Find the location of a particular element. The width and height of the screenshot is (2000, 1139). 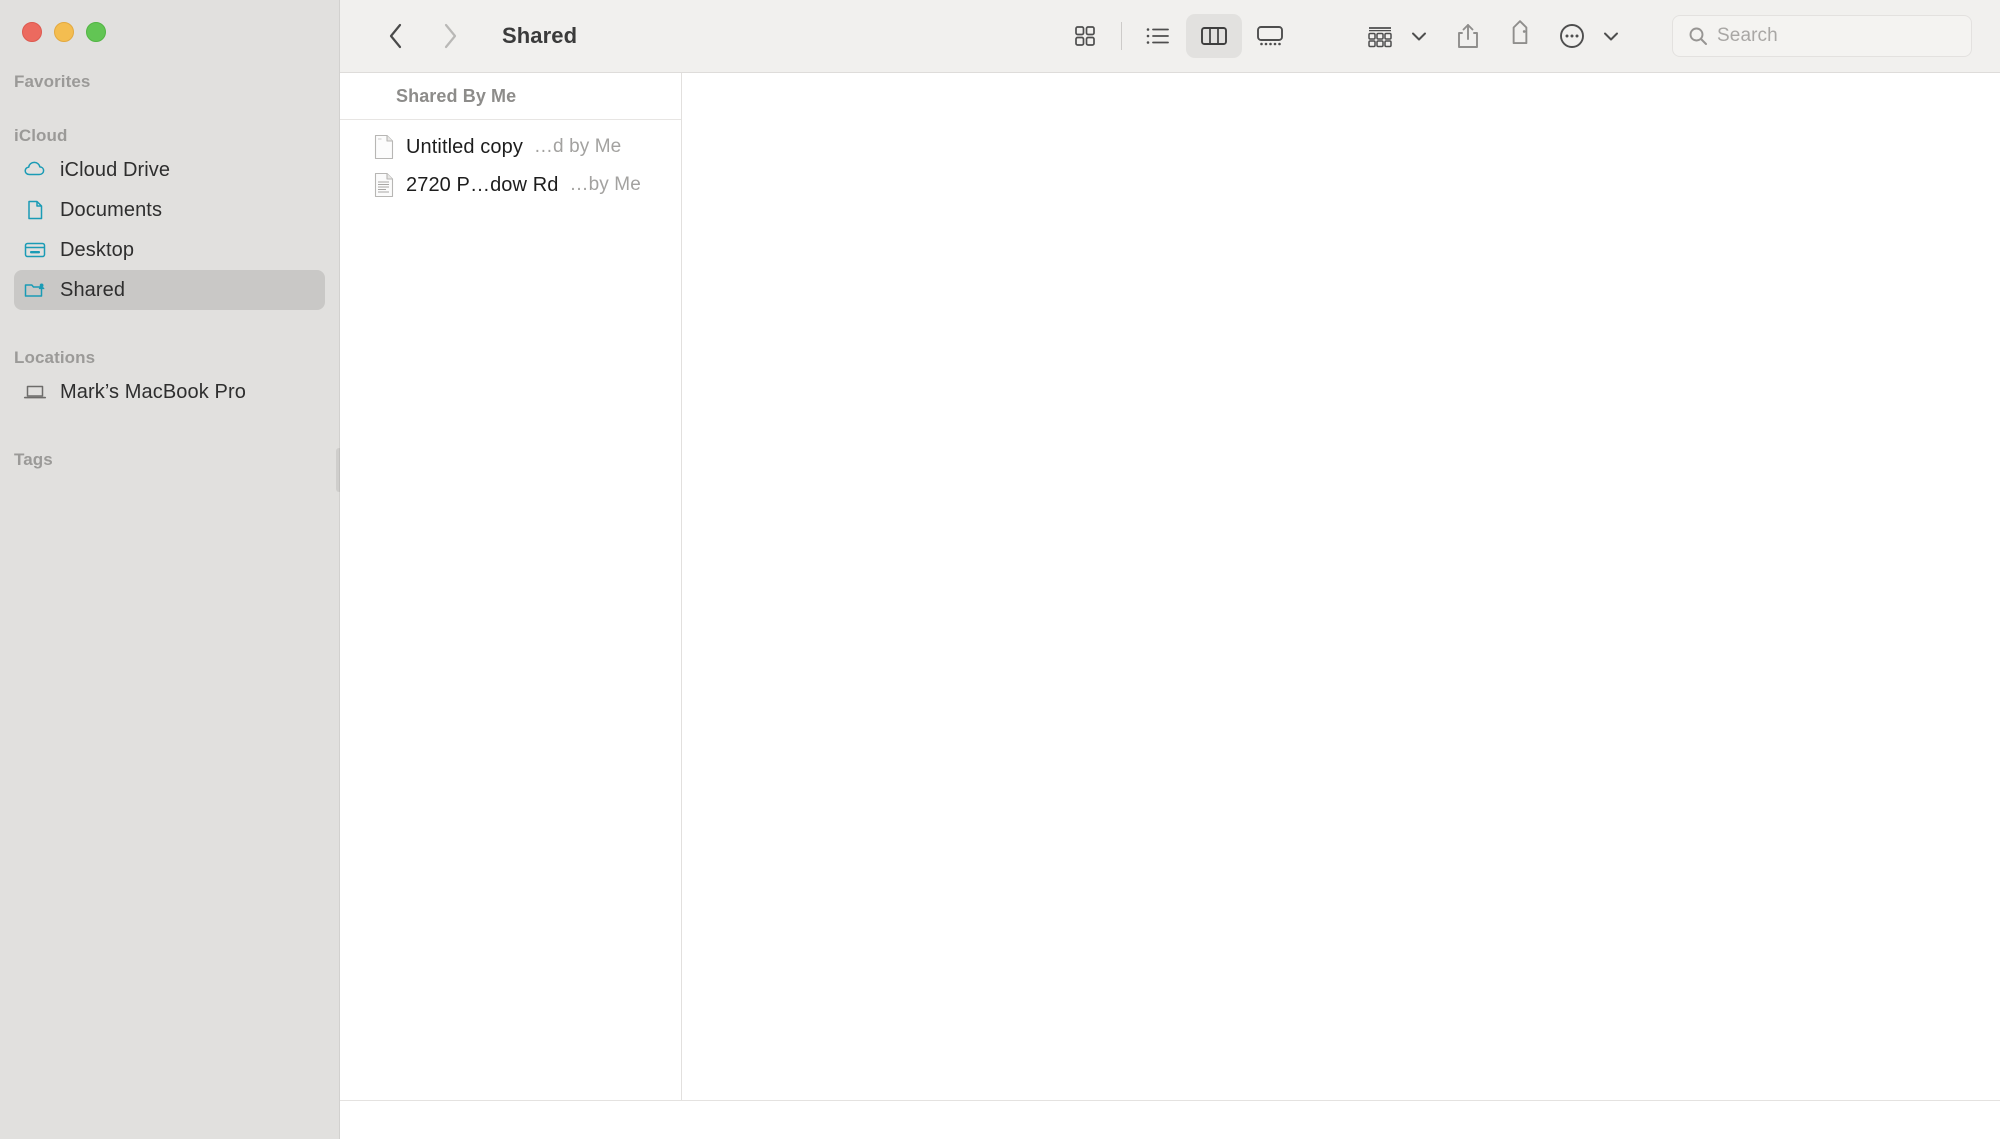

toolbar-divider is located at coordinates (1121, 36).